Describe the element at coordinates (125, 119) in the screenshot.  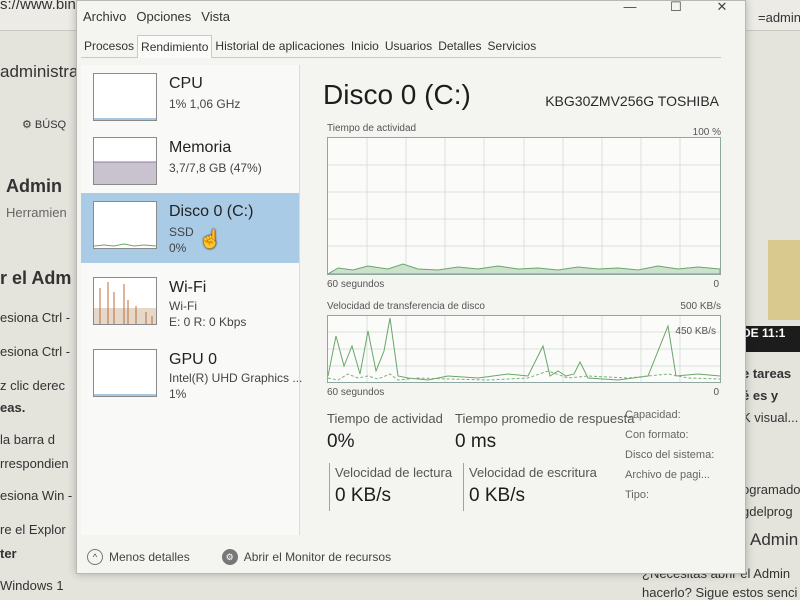
I see `cpu-mini-graph-svg` at that location.